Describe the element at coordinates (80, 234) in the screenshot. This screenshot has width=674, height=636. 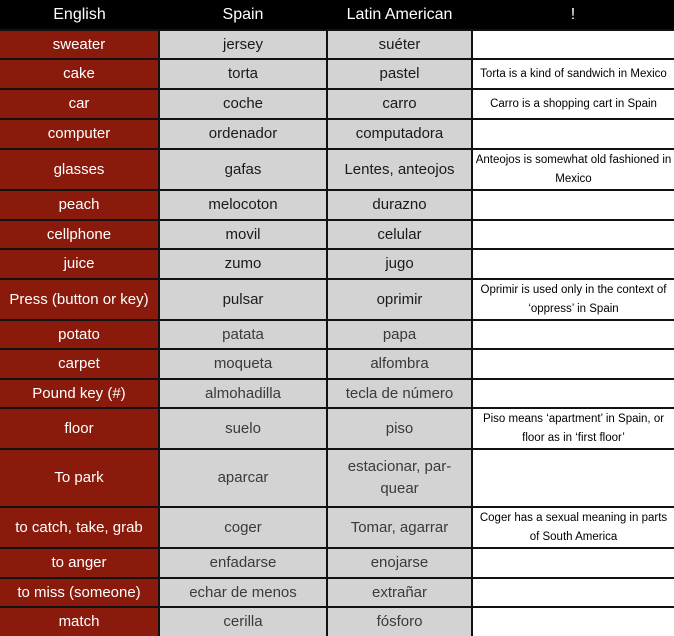
I see `english-cell: cellphone` at that location.